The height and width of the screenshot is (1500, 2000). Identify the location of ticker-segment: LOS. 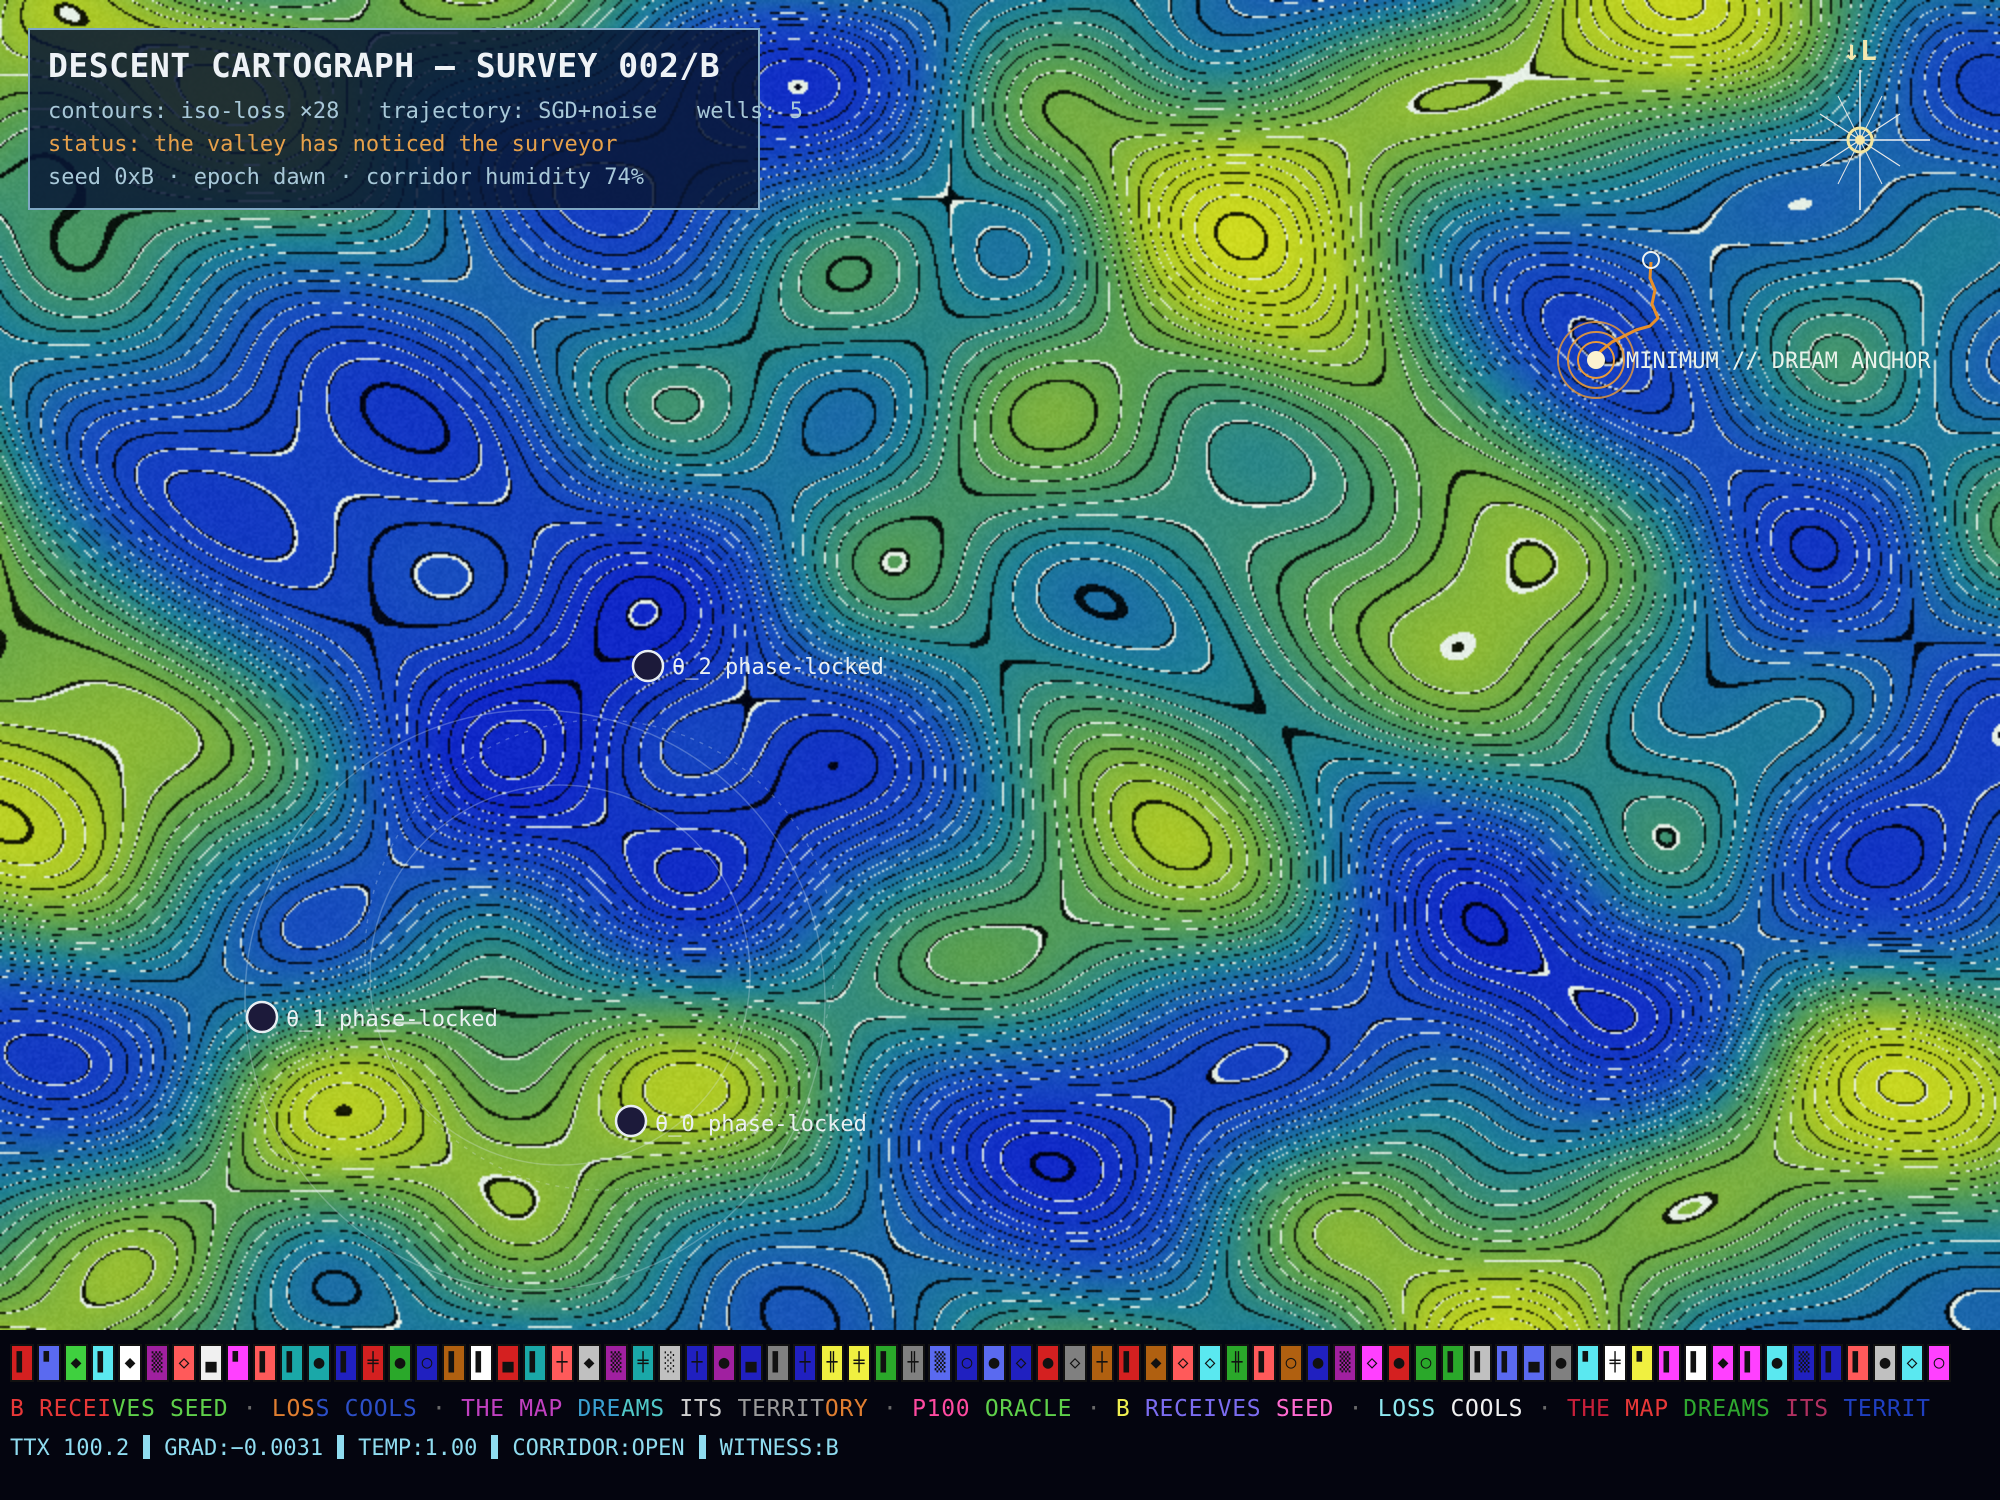
(294, 1409).